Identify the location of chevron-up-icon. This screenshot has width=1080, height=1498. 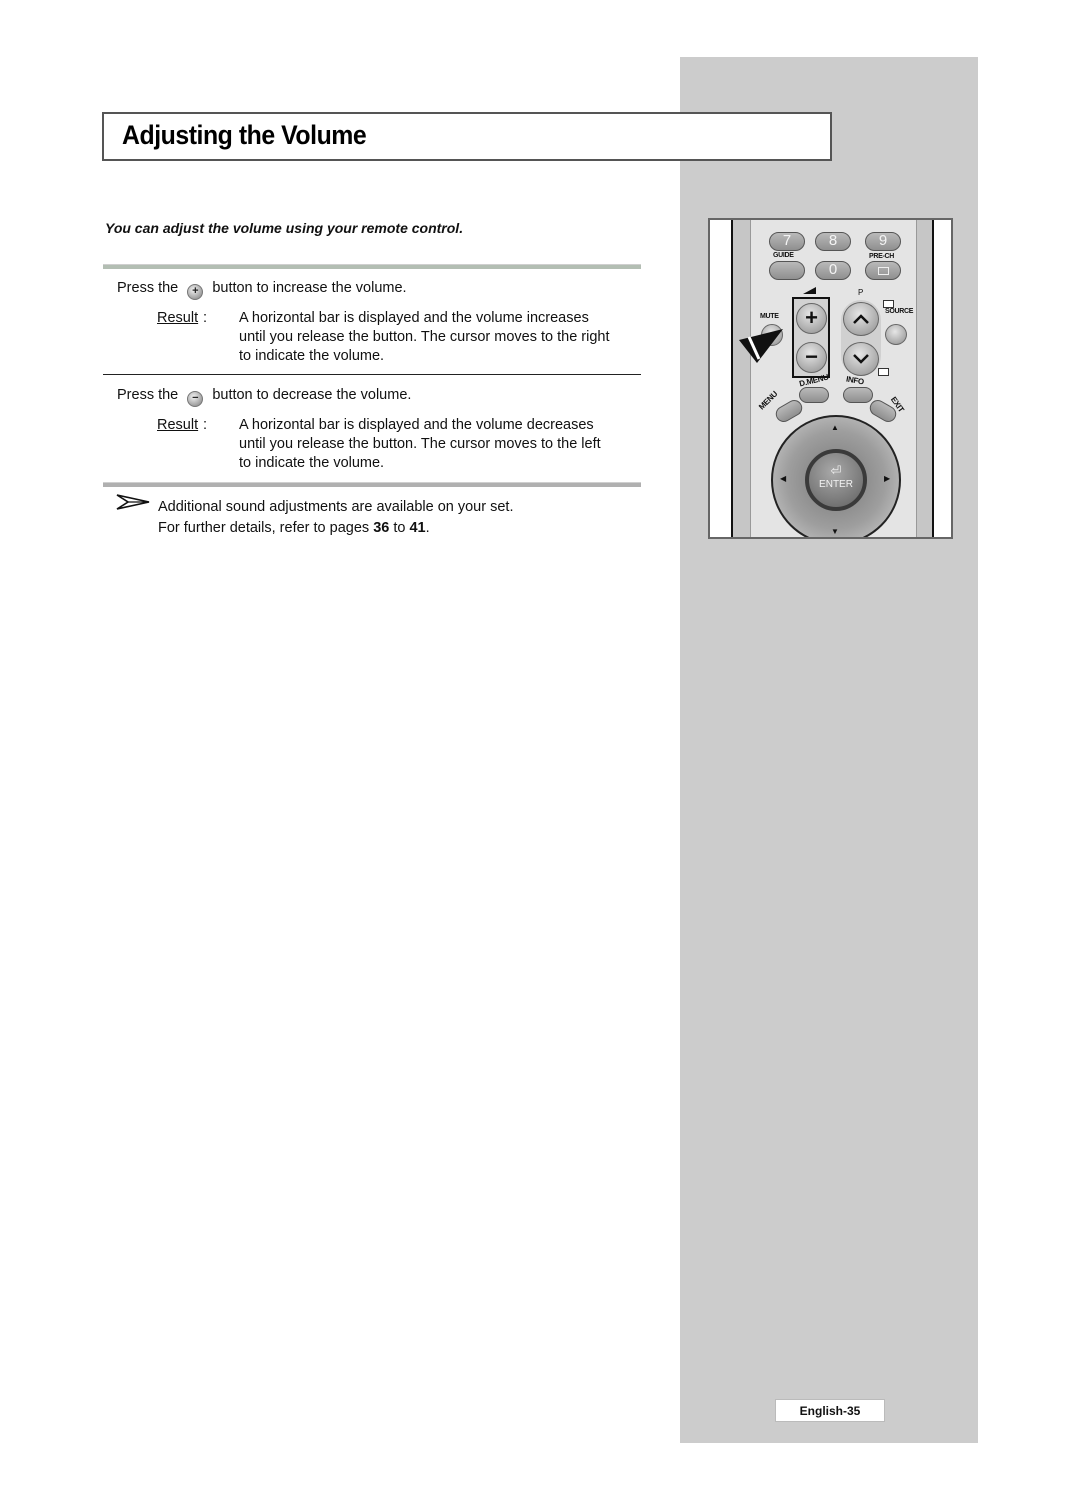
(861, 319).